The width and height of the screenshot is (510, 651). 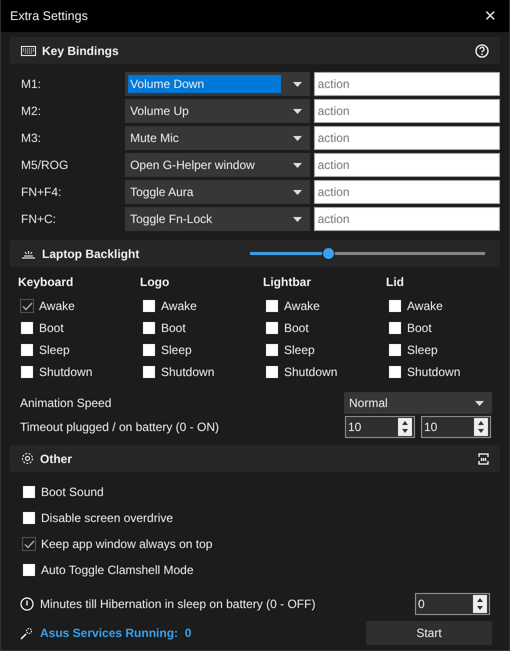 I want to click on gear-icon, so click(x=27, y=458).